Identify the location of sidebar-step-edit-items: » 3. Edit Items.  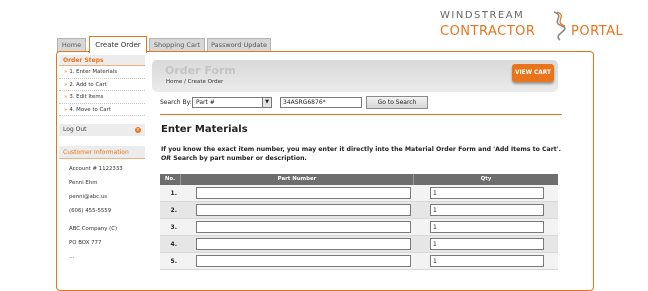
(102, 97).